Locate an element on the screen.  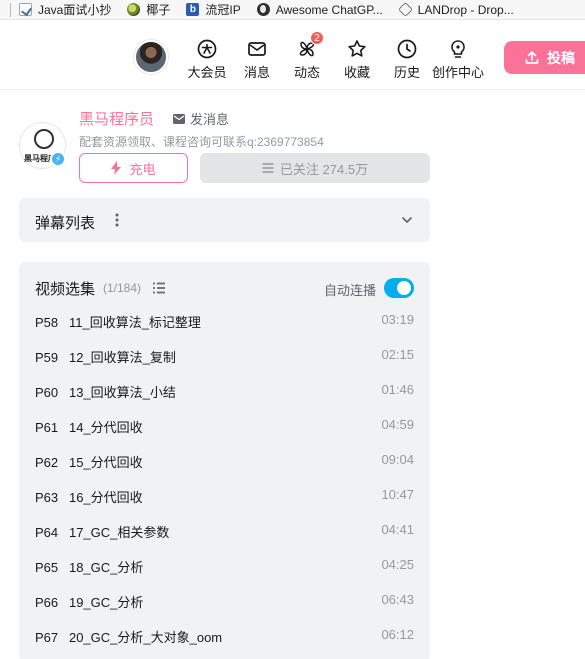
mail-icon is located at coordinates (179, 118).